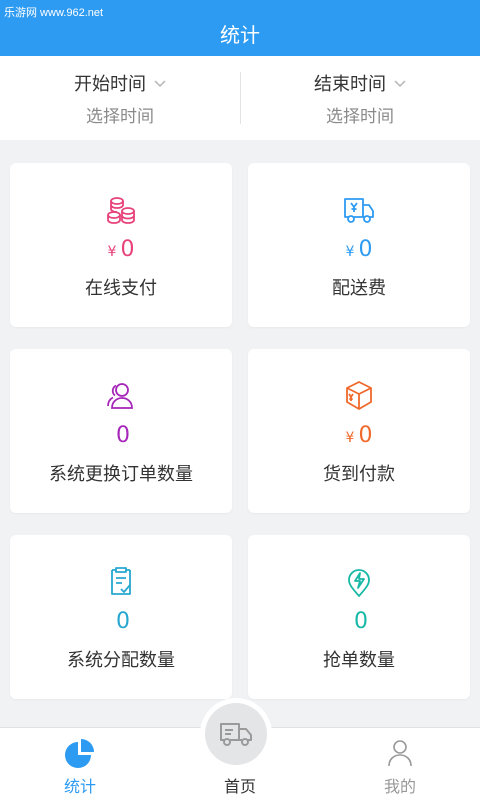  I want to click on home-center-button, so click(236, 734).